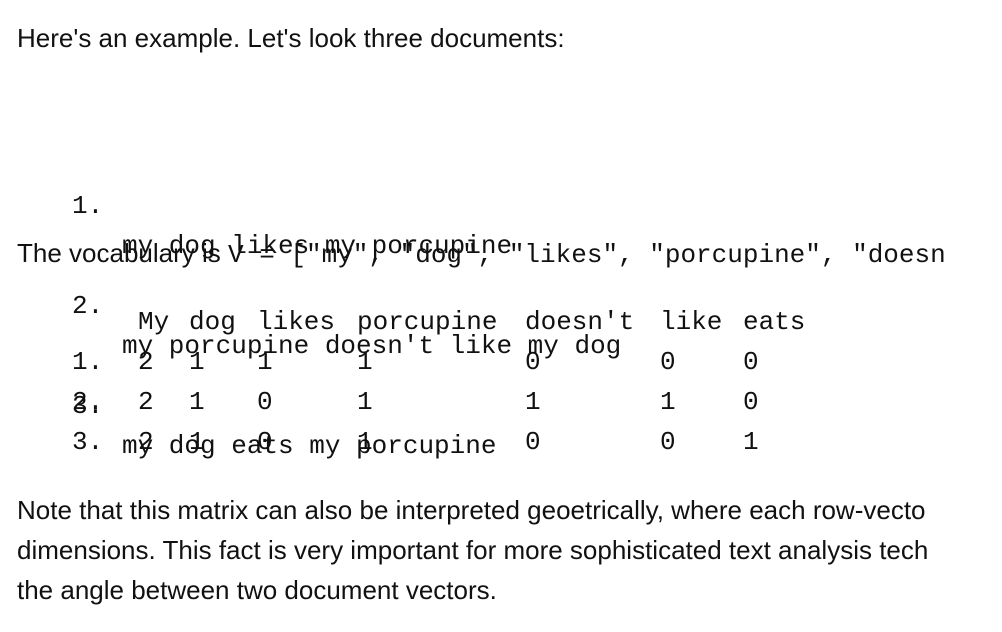 This screenshot has height=632, width=1002. Describe the element at coordinates (501, 402) in the screenshot. I see `table-row: 2. 2 1 0 1 1 1 0` at that location.